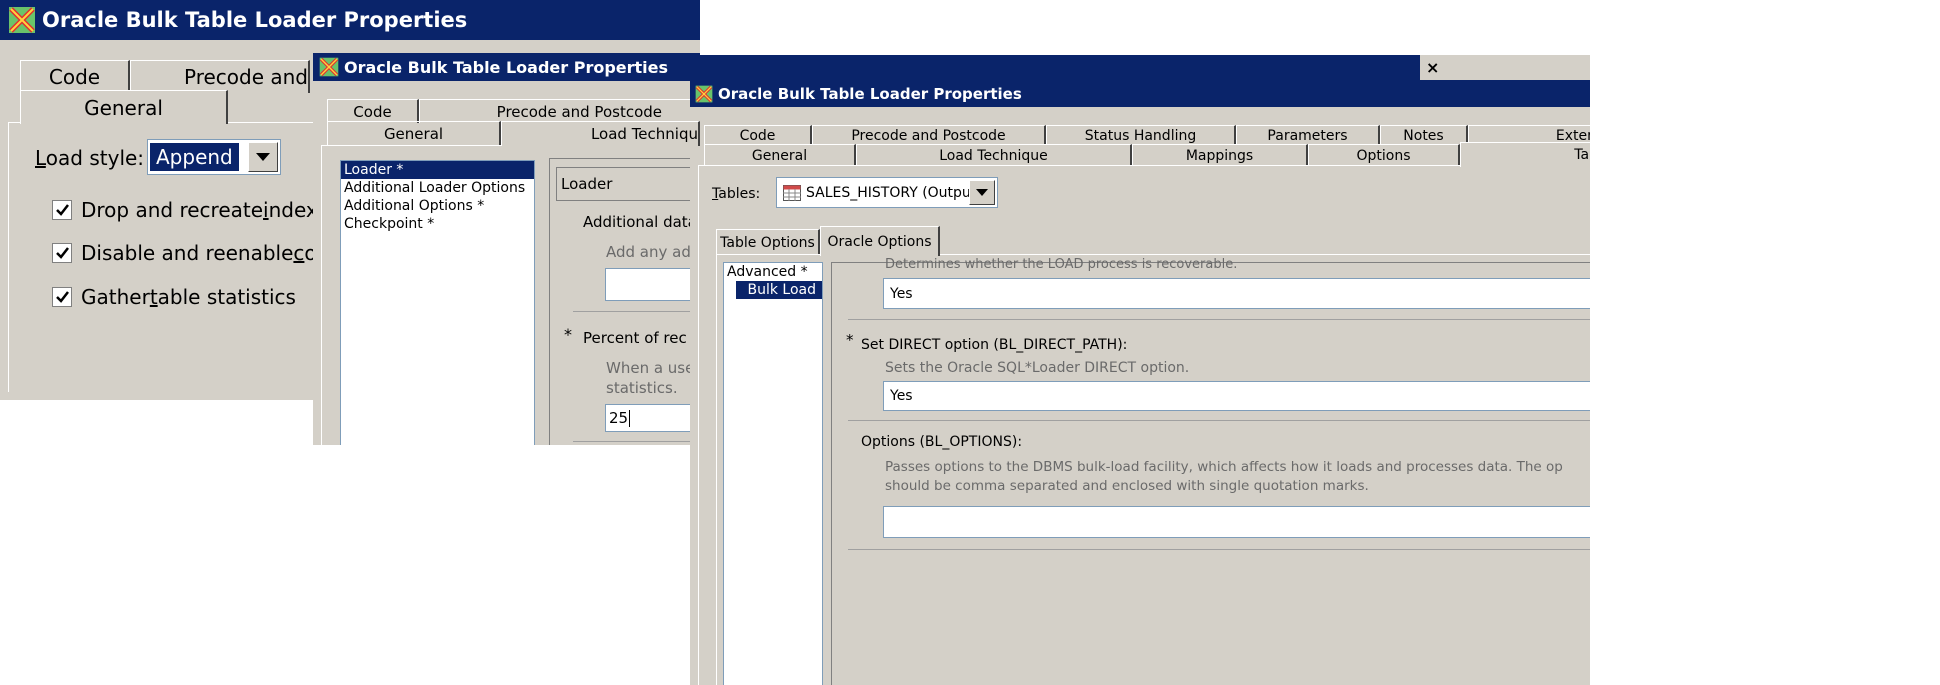 This screenshot has width=1940, height=685. Describe the element at coordinates (600, 133) in the screenshot. I see `tab-load-technique: Load Techniqu` at that location.